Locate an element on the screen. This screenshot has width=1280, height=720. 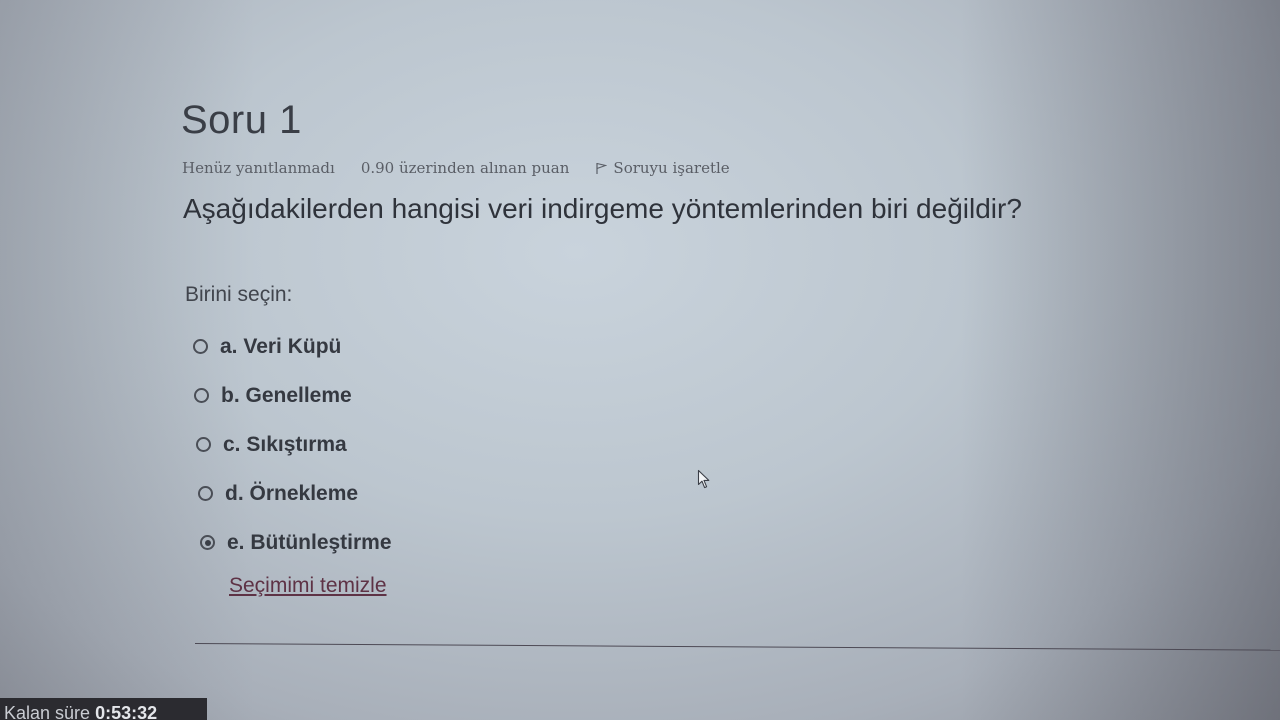
timer-value: 0:53:32 is located at coordinates (126, 711).